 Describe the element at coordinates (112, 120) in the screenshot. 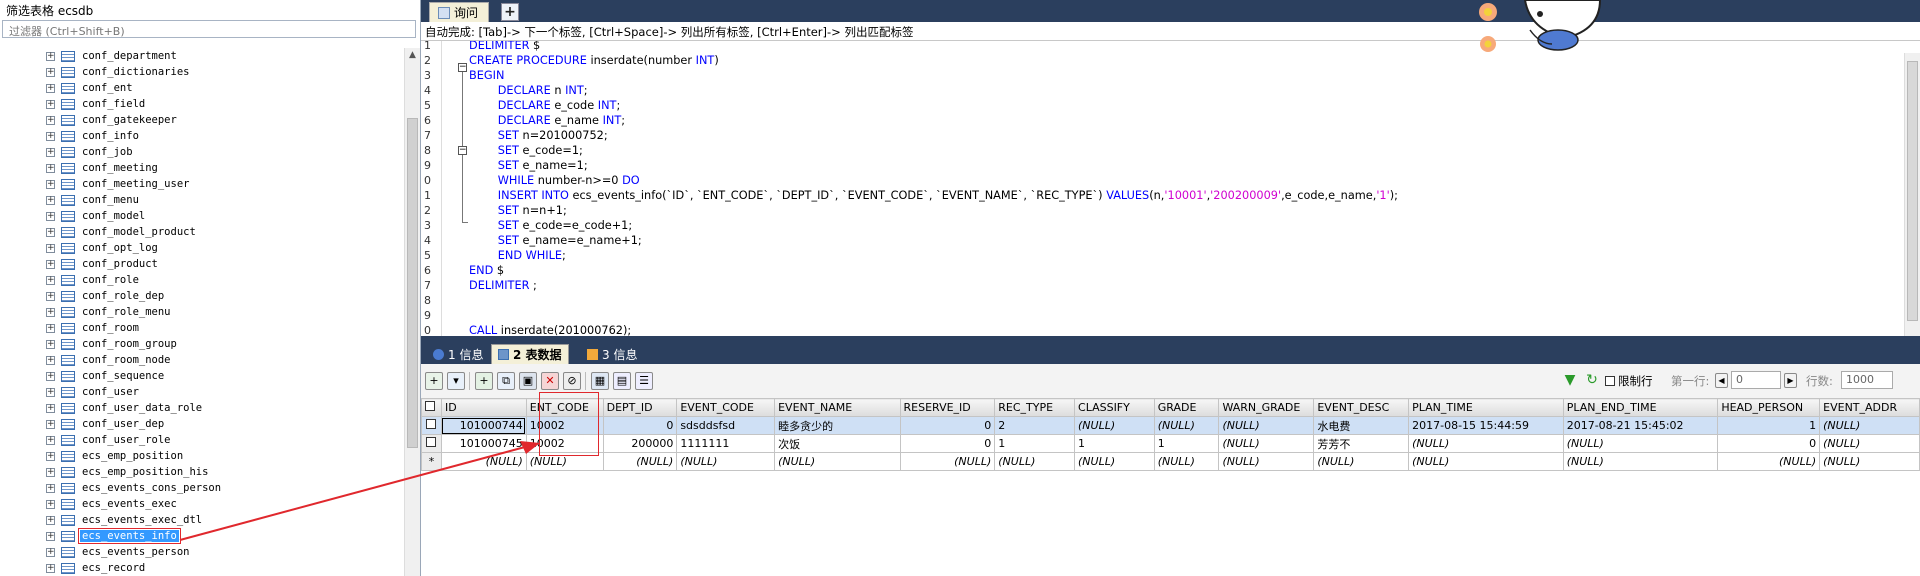

I see `tree-item-conf_gatekeeper: + conf_gatekeeper` at that location.